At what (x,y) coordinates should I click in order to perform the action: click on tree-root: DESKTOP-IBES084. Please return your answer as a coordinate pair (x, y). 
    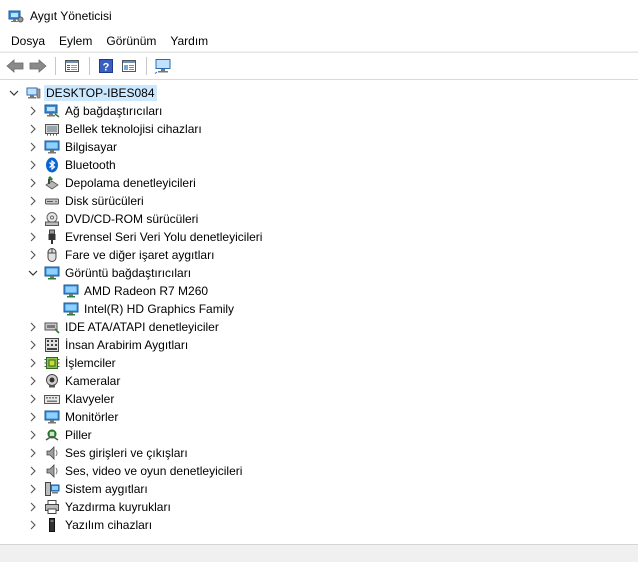
    Looking at the image, I should click on (319, 93).